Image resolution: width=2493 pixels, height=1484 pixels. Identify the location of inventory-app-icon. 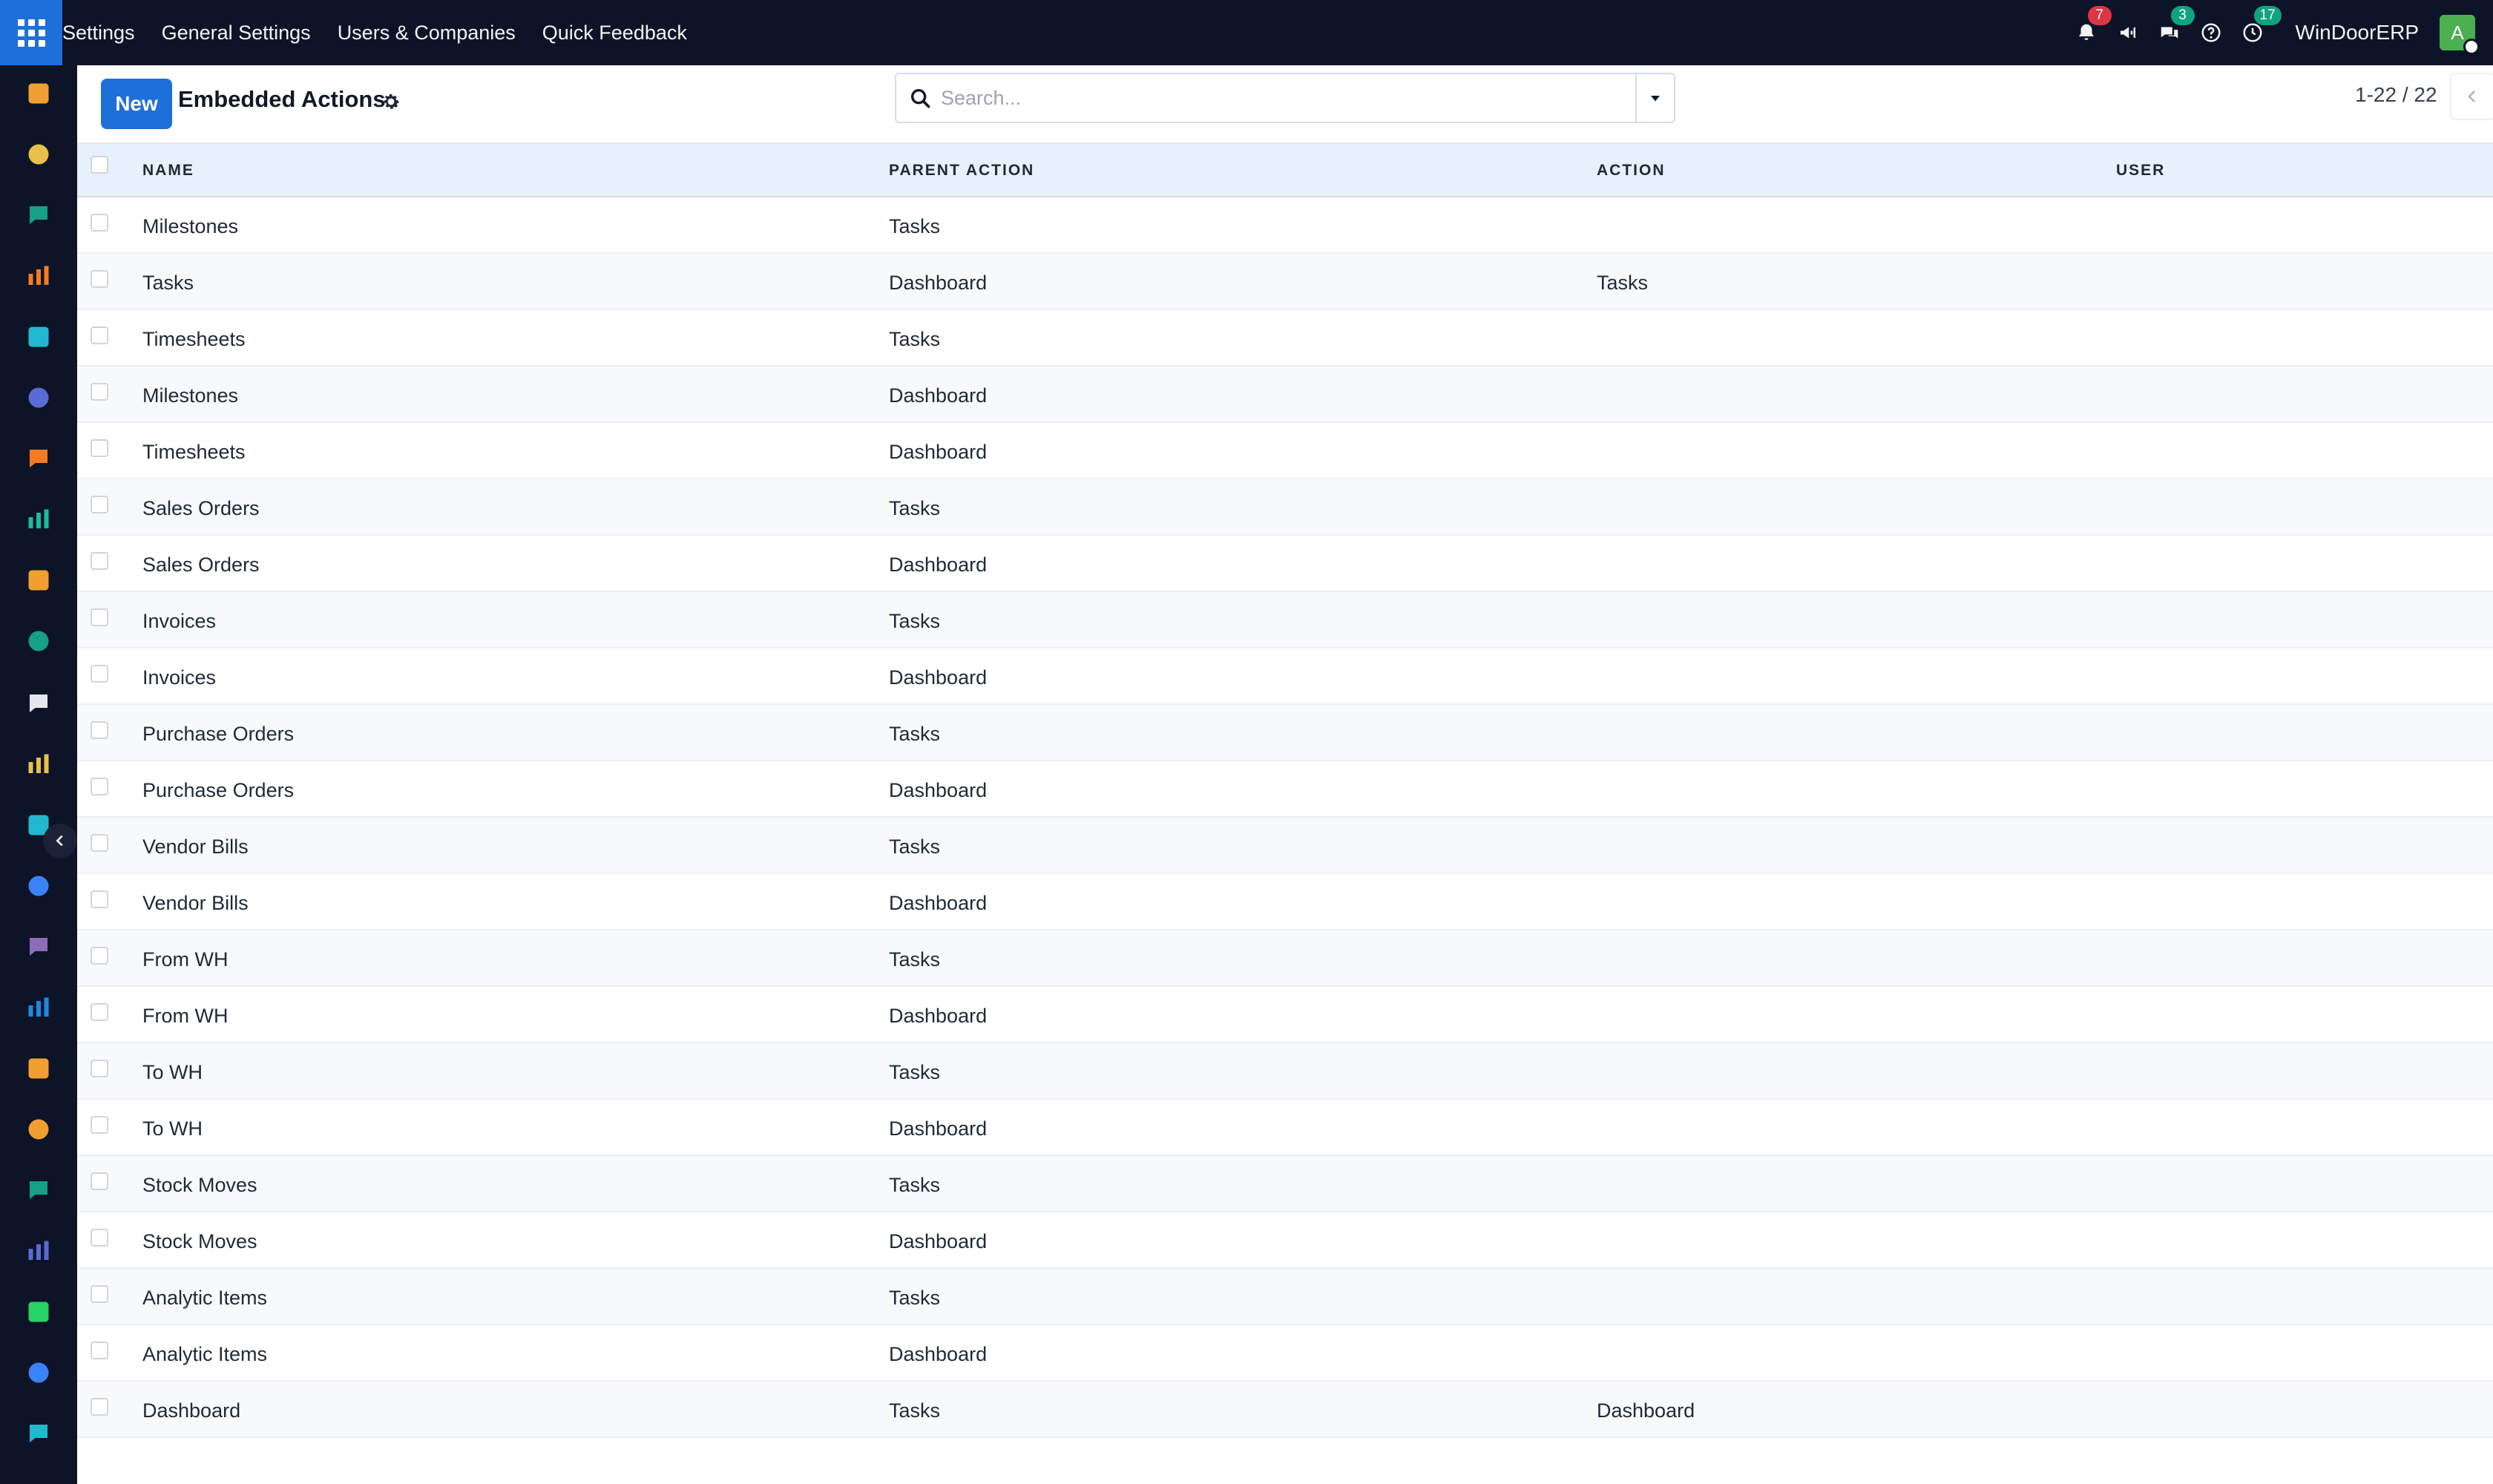
(38, 154).